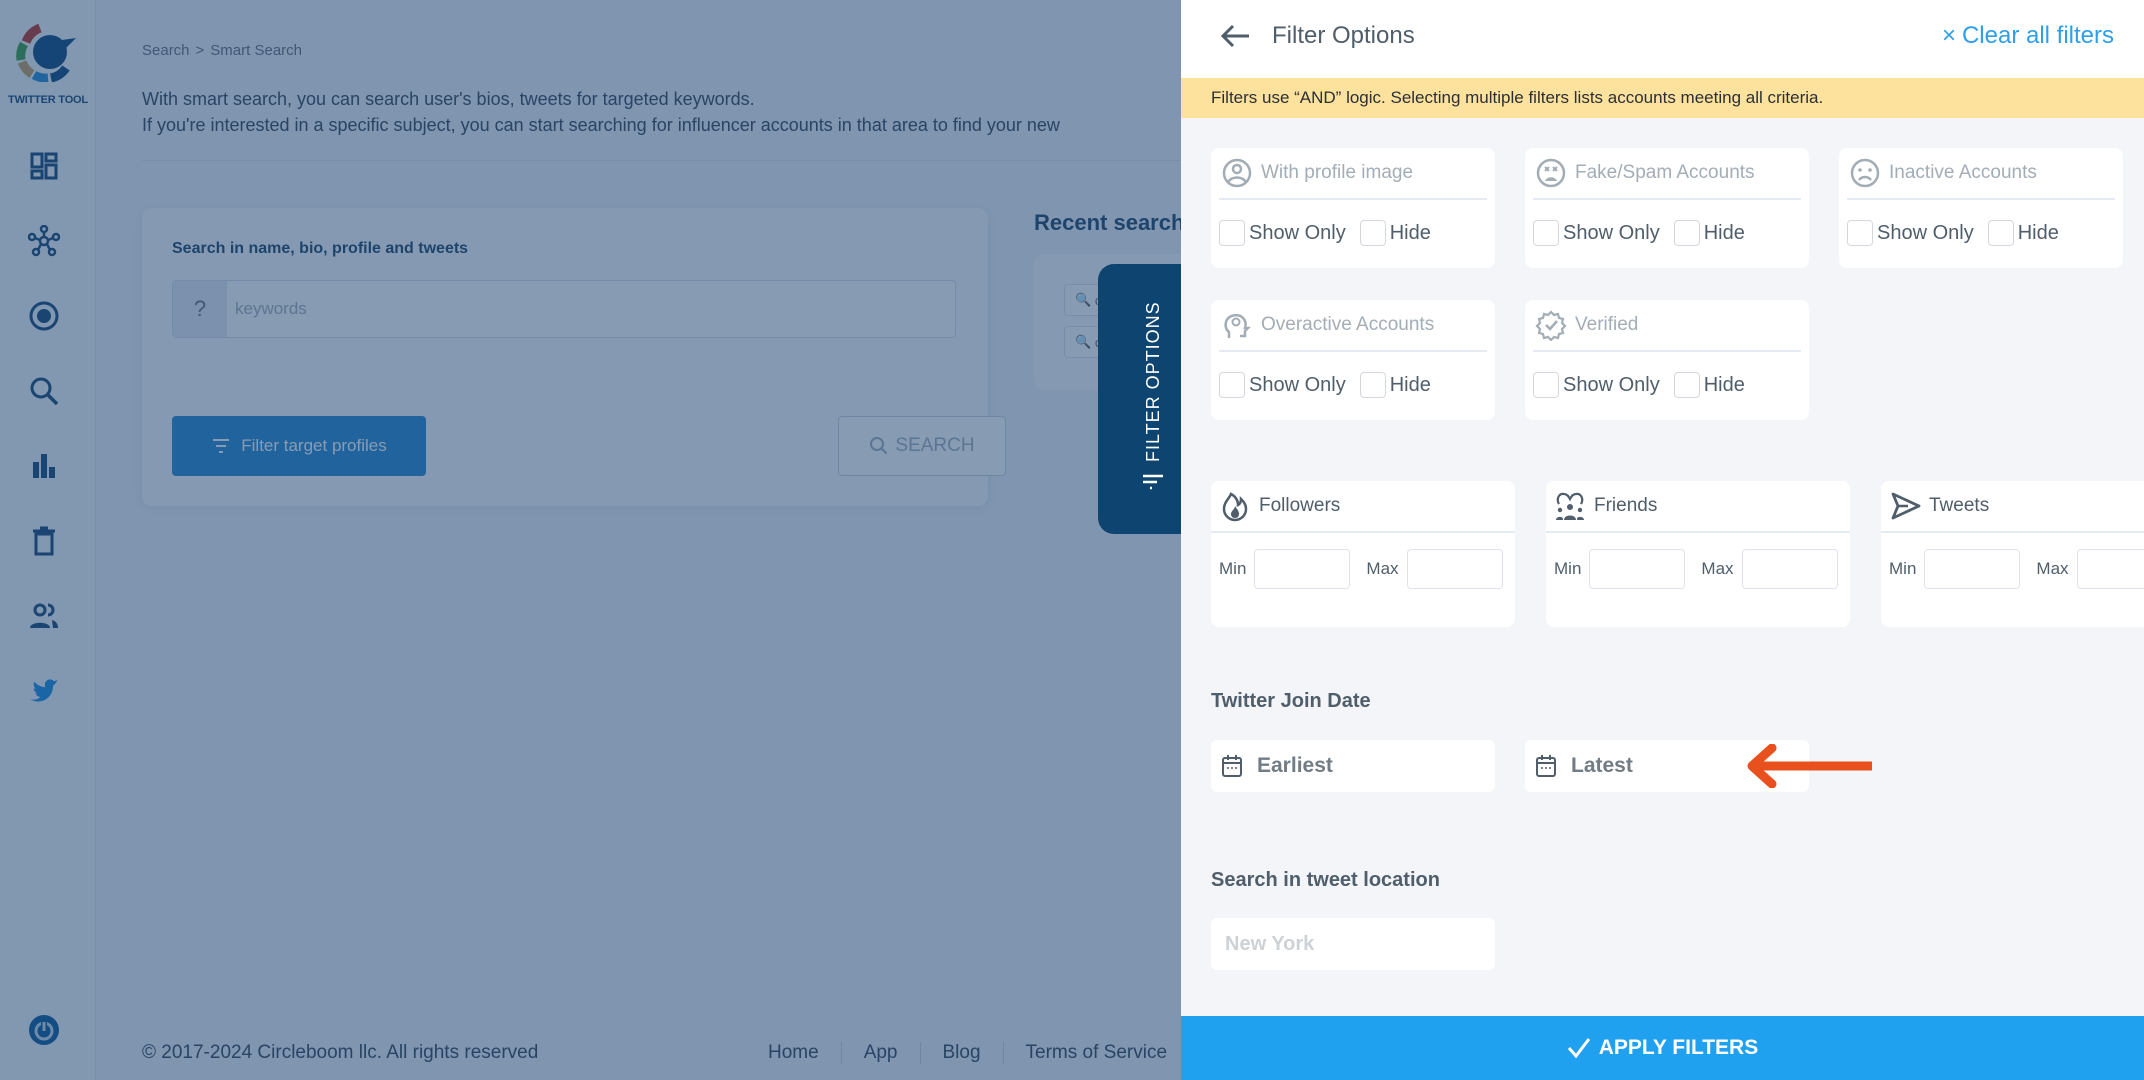  Describe the element at coordinates (1291, 701) in the screenshot. I see `join-date-title: Twitter Join Date` at that location.